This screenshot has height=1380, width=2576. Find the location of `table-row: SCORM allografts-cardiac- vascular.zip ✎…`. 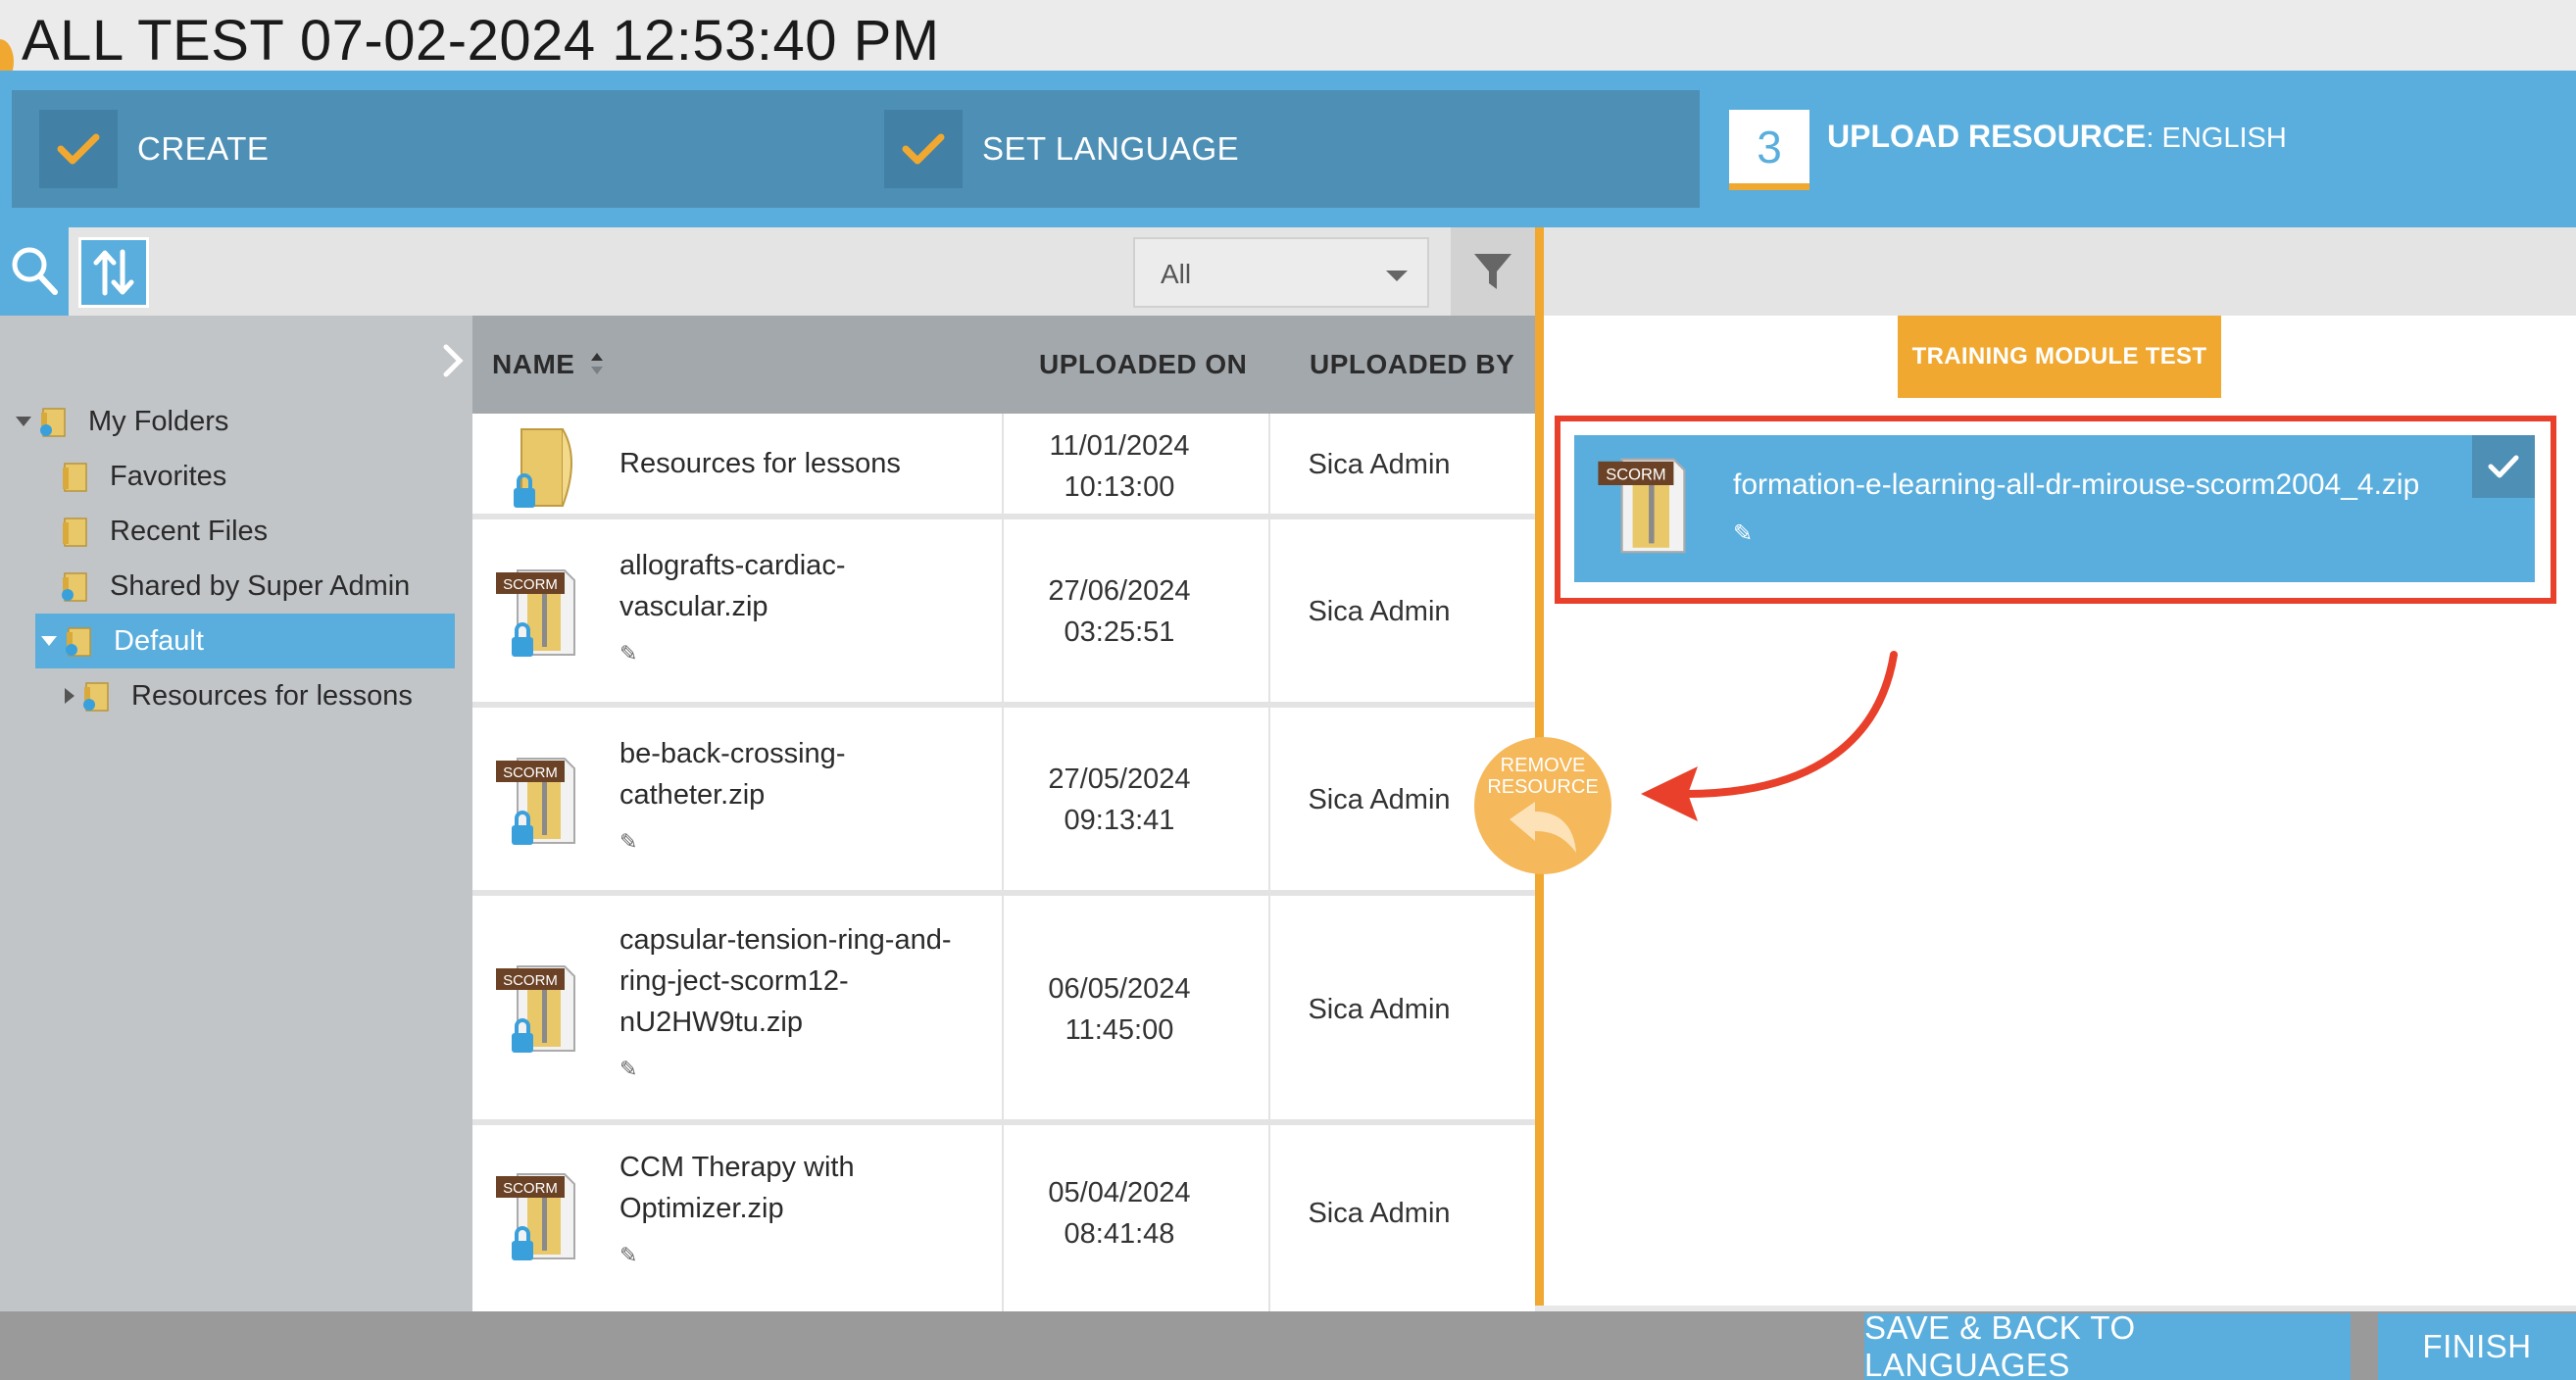

table-row: SCORM allografts-cardiac- vascular.zip ✎… is located at coordinates (1003, 613).